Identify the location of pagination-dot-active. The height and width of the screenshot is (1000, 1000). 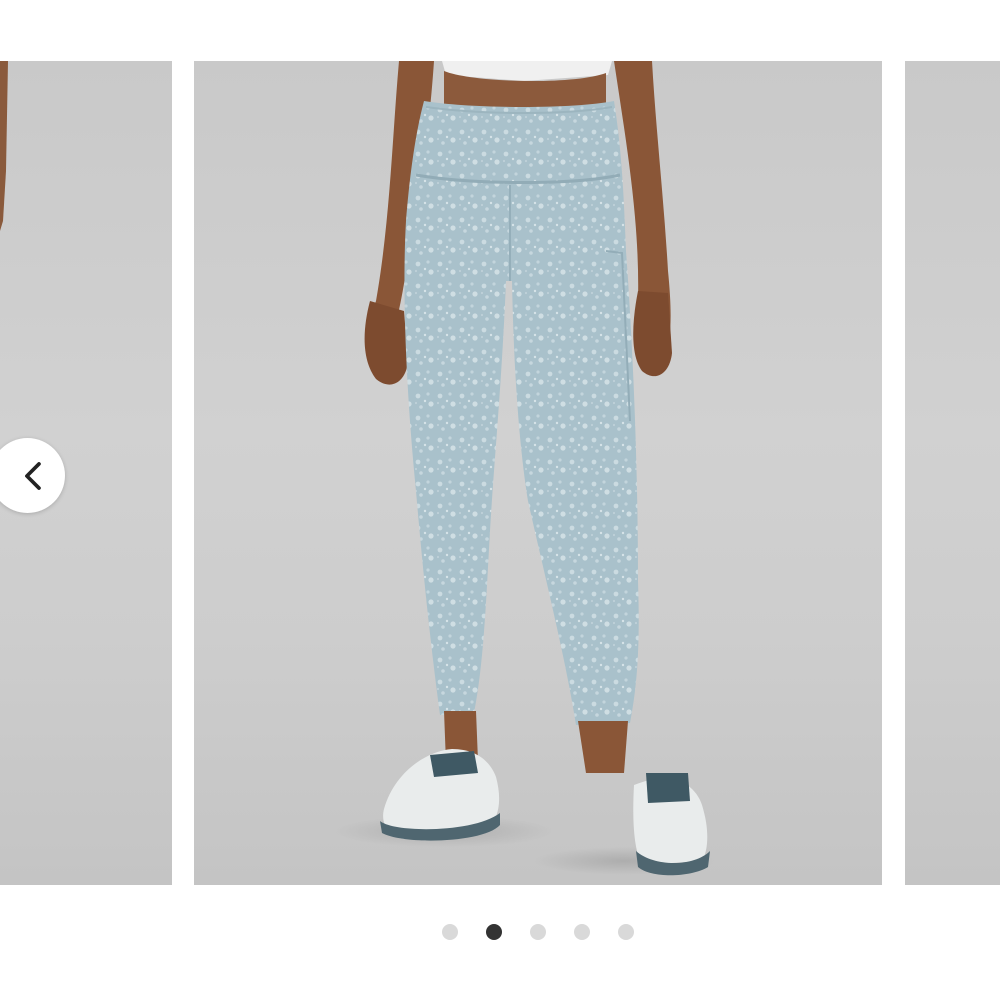
(494, 932).